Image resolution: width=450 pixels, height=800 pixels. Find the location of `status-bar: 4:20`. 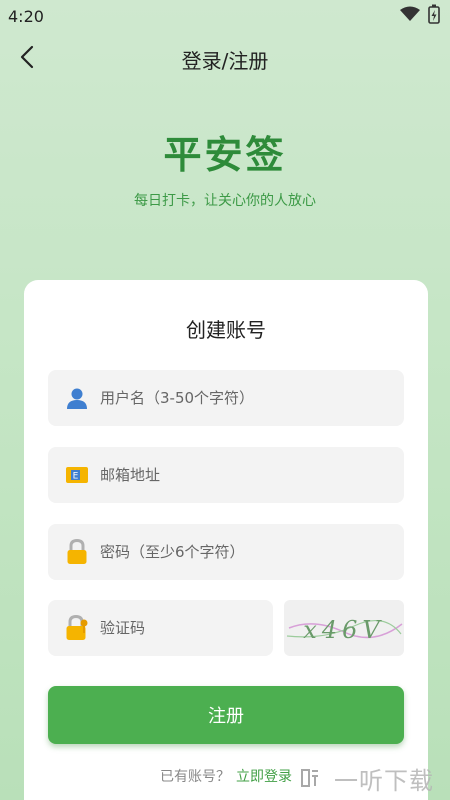

status-bar: 4:20 is located at coordinates (225, 16).